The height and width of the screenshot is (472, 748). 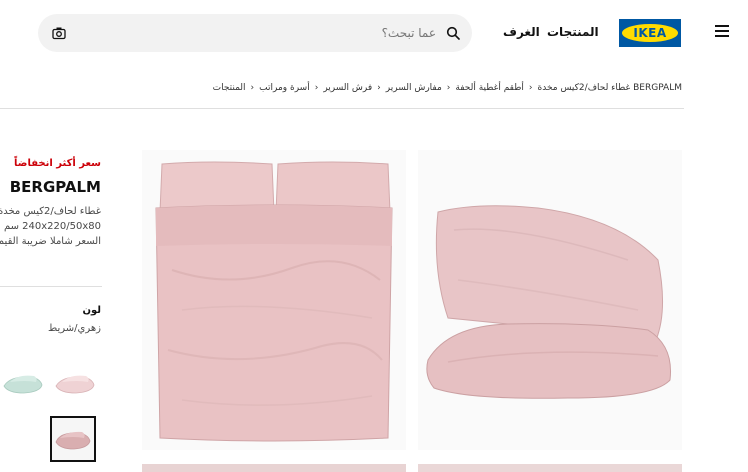 What do you see at coordinates (722, 31) in the screenshot?
I see `hamburger-menu-icon` at bounding box center [722, 31].